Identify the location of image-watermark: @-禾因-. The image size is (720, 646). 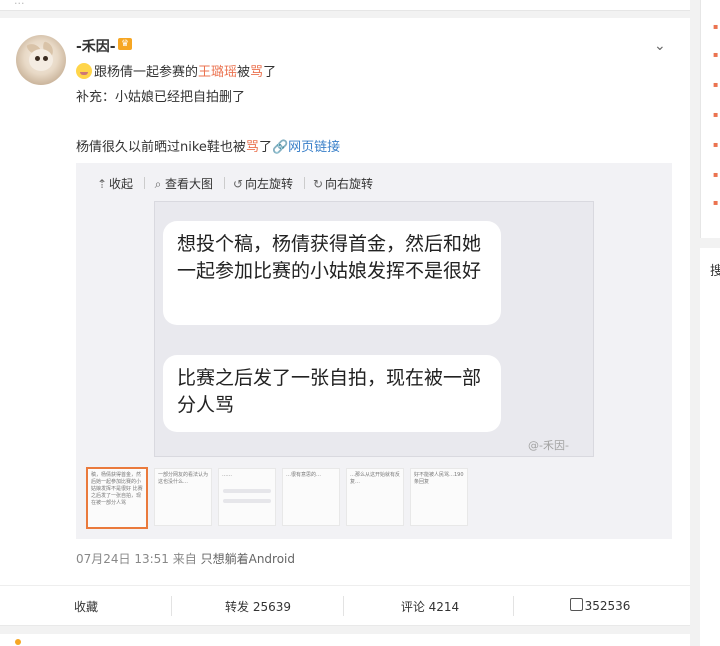
(548, 445).